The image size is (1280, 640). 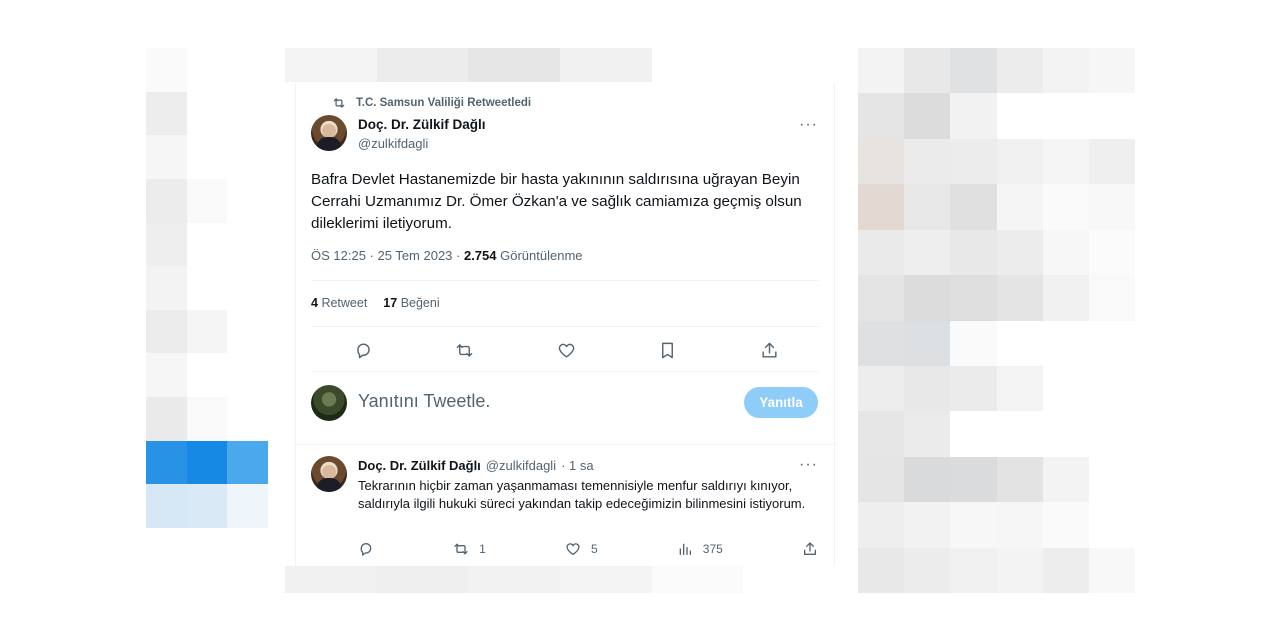 I want to click on tweet-actions, so click(x=566, y=350).